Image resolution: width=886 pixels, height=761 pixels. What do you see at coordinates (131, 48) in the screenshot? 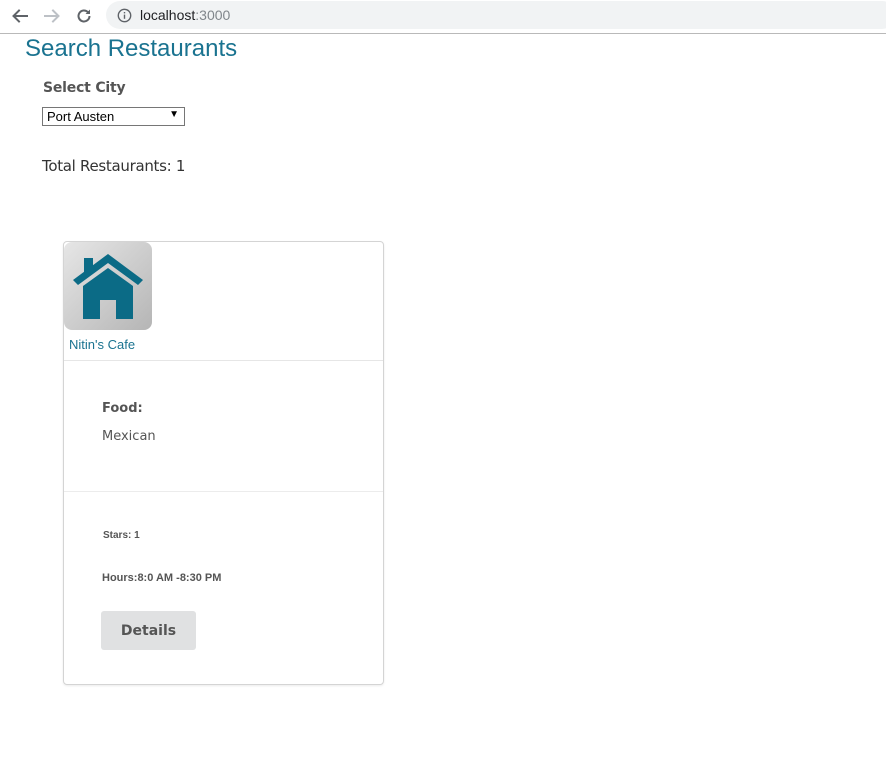
I see `page-title: Search Restaurants` at bounding box center [131, 48].